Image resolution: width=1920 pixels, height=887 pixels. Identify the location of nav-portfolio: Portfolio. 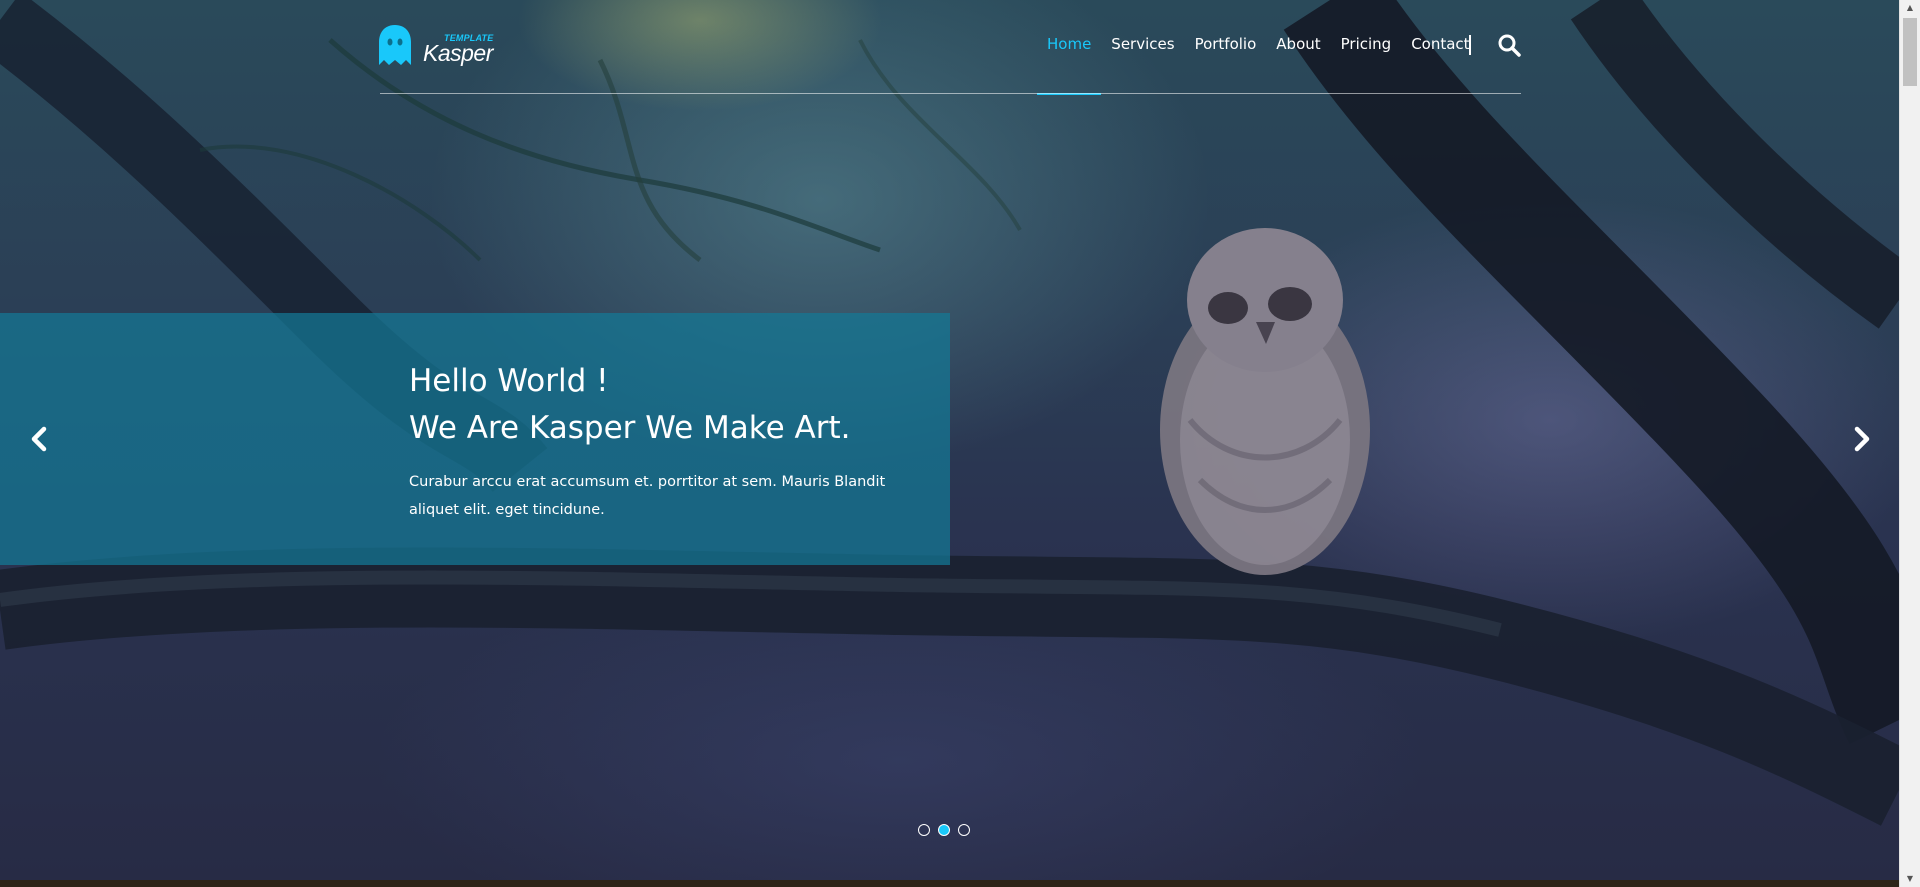
(1226, 47).